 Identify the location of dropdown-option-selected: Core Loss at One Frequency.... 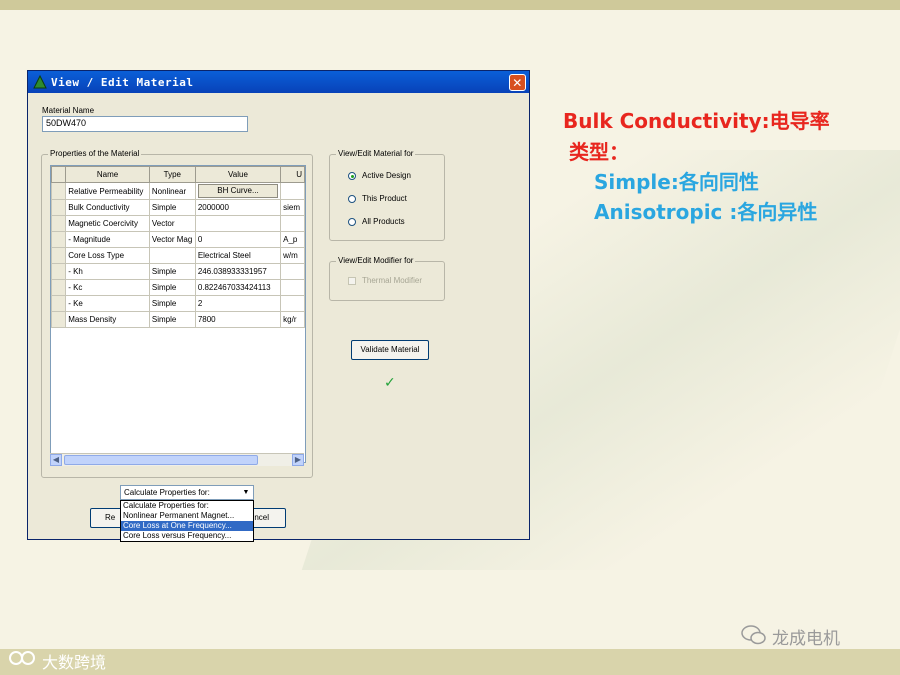
(187, 526).